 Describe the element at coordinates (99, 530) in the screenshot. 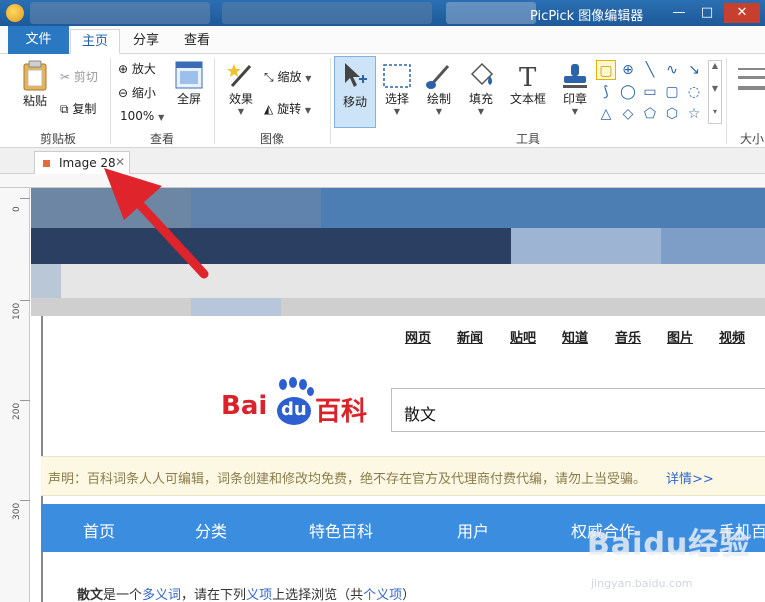

I see `nav-tab-home: 首页` at that location.